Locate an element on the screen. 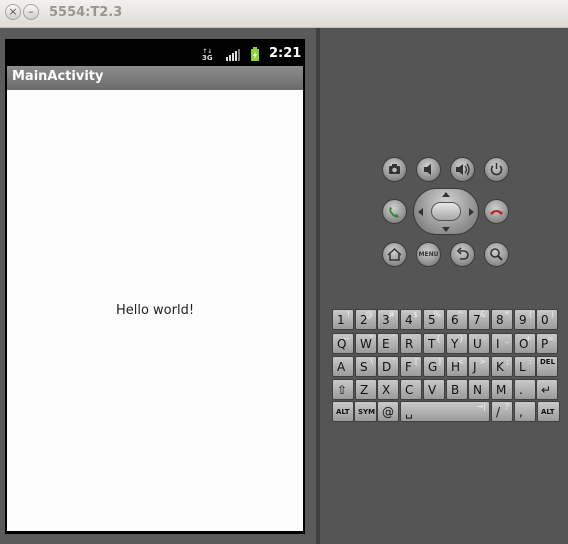  key-3-9: ↵ is located at coordinates (547, 389).